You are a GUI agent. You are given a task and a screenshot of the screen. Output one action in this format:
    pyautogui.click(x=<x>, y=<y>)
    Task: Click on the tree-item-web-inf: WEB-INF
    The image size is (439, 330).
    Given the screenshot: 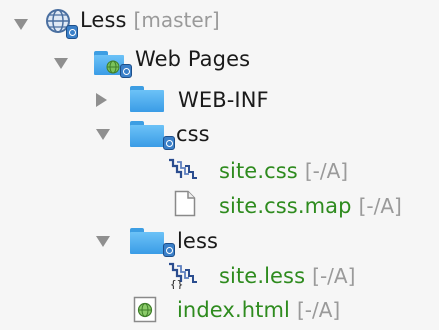 What is the action you would take?
    pyautogui.click(x=223, y=100)
    